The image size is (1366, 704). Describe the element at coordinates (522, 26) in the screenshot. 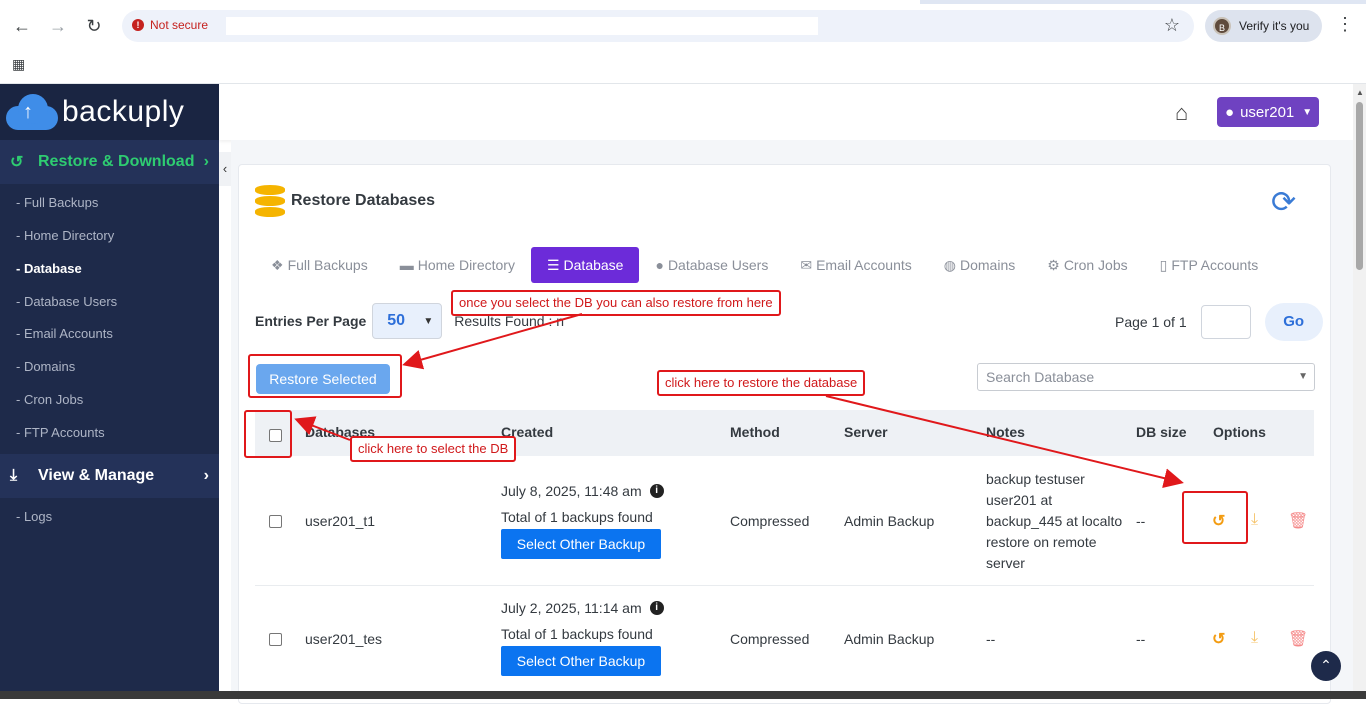

I see `url-field` at that location.